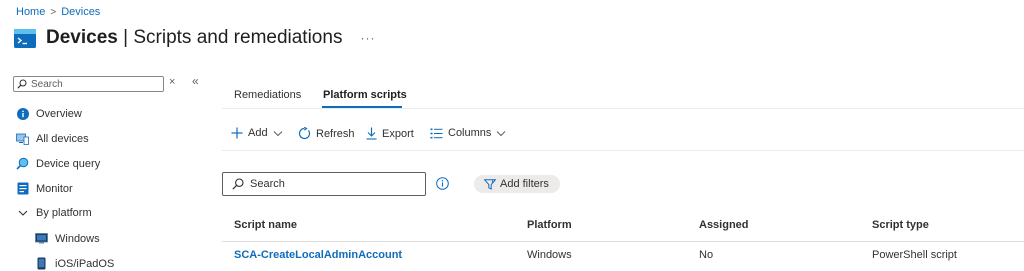 The height and width of the screenshot is (271, 1024). Describe the element at coordinates (365, 95) in the screenshot. I see `tab-platform-scripts: Platform scripts` at that location.